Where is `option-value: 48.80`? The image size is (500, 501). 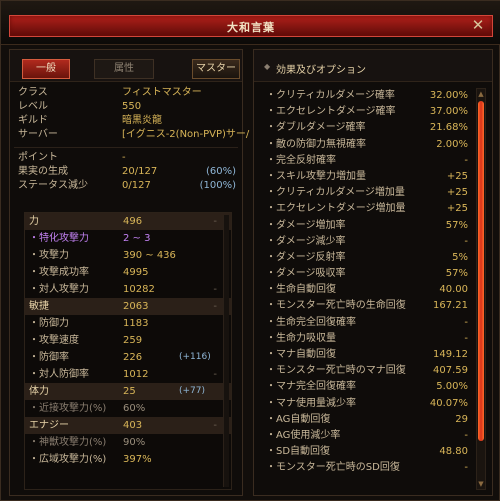 option-value: 48.80 is located at coordinates (453, 452).